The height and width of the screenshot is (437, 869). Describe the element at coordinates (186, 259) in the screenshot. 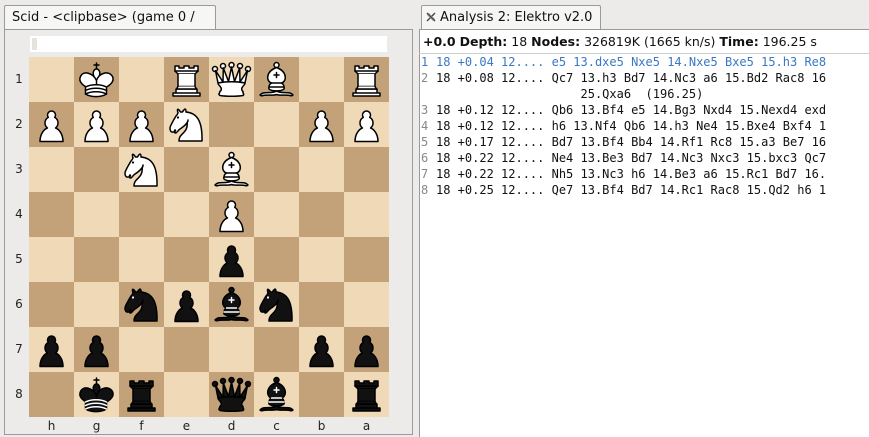

I see `square-e5` at that location.